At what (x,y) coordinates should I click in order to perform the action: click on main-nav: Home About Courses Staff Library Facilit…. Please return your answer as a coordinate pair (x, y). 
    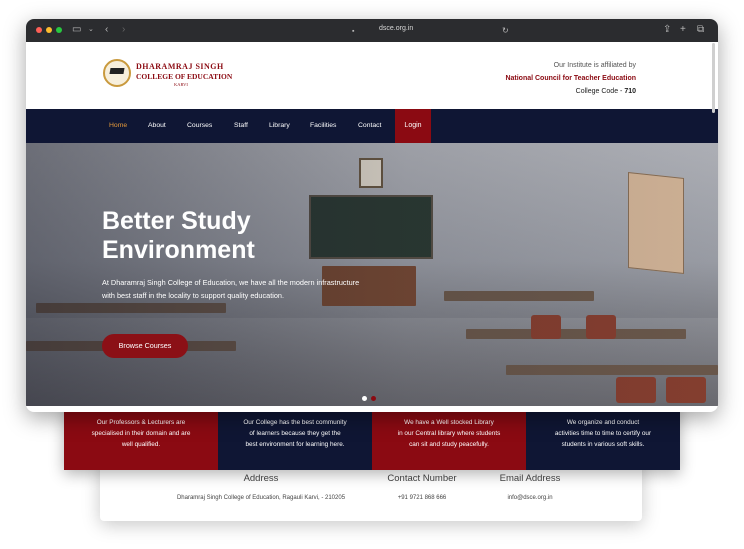
    Looking at the image, I should click on (372, 126).